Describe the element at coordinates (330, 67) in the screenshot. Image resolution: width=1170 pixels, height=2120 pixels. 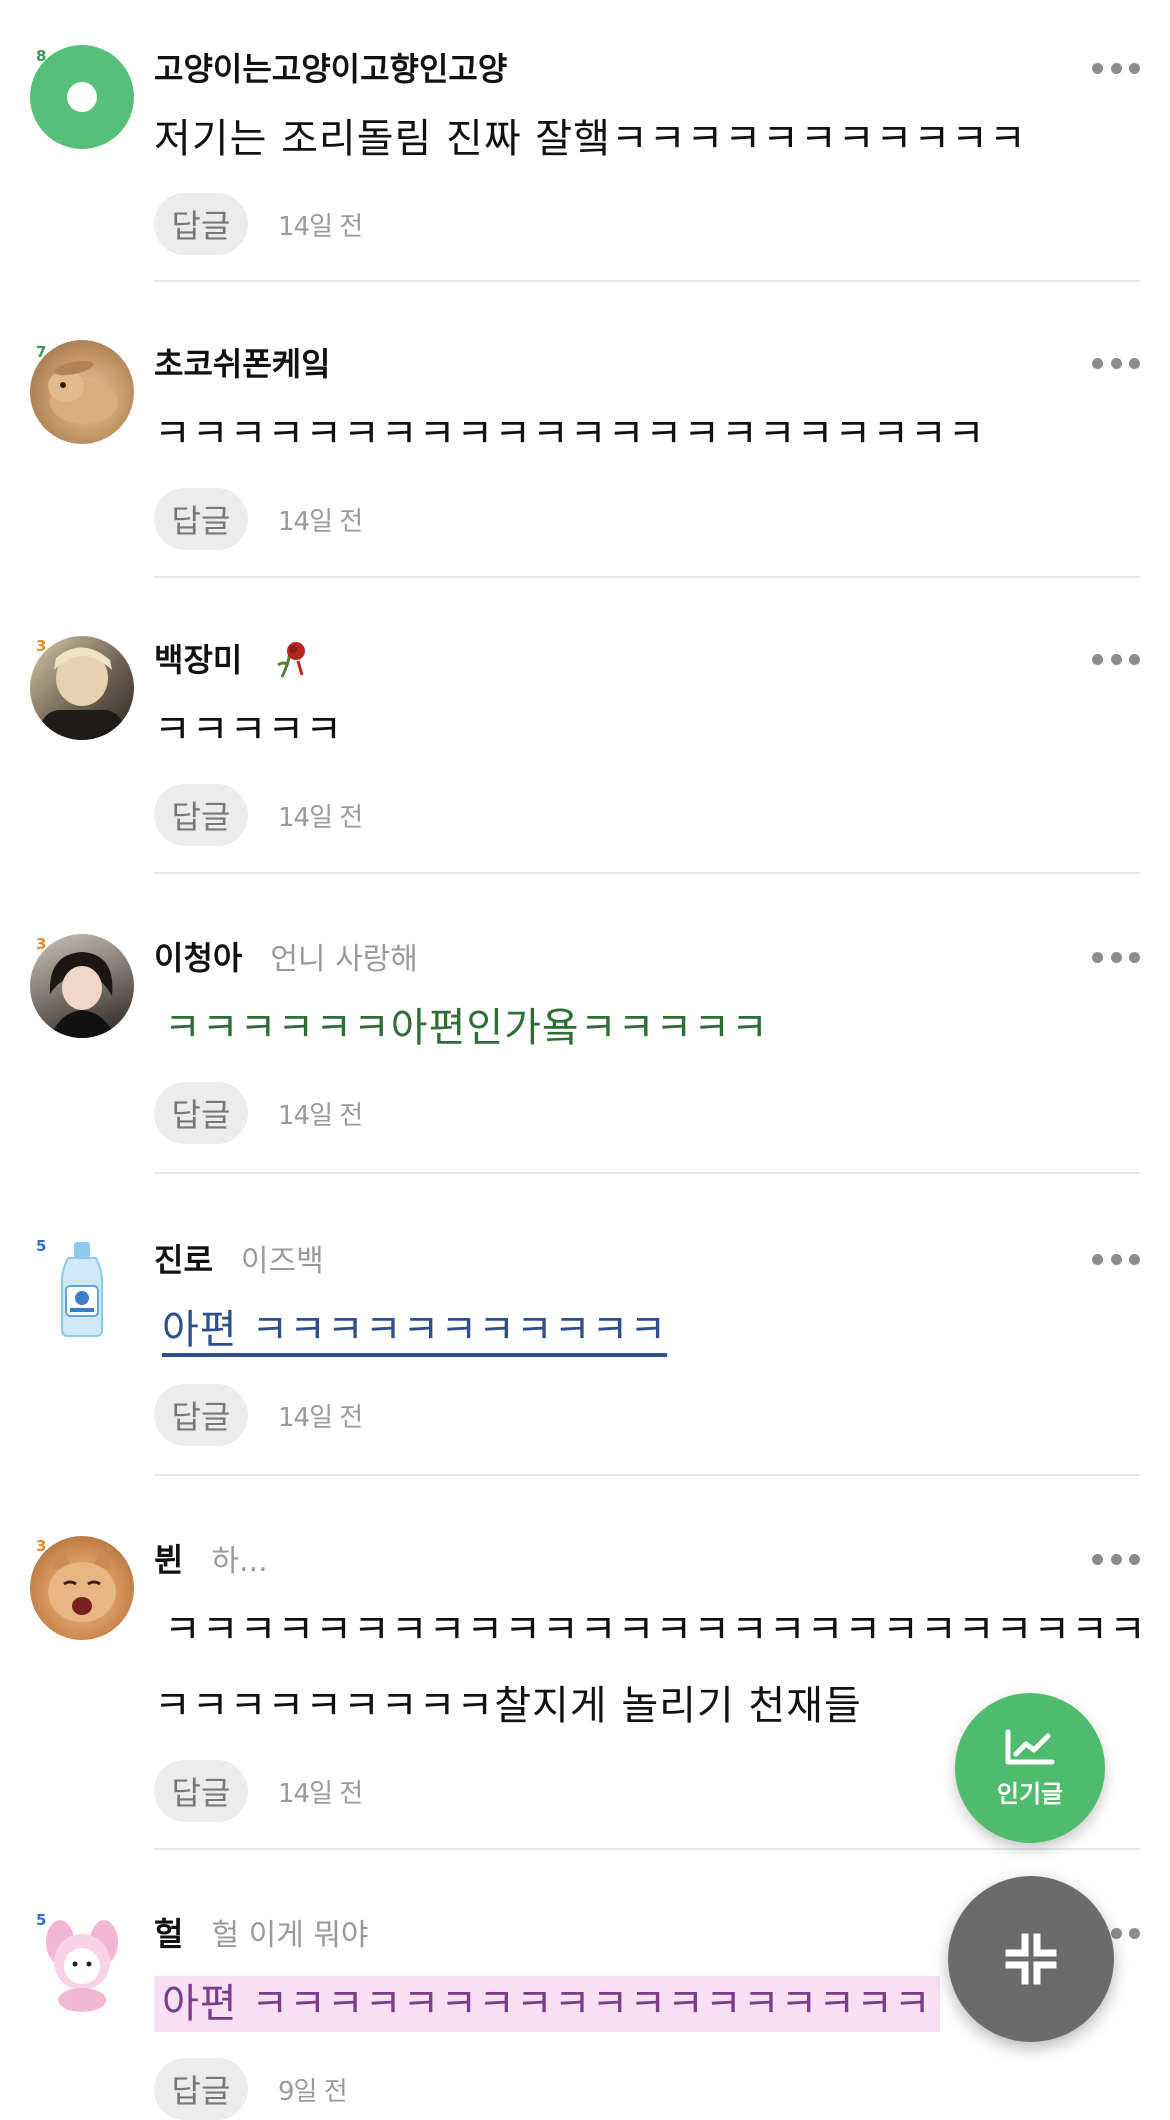
I see `comment-author: 고양이는고양이고향인고양` at that location.